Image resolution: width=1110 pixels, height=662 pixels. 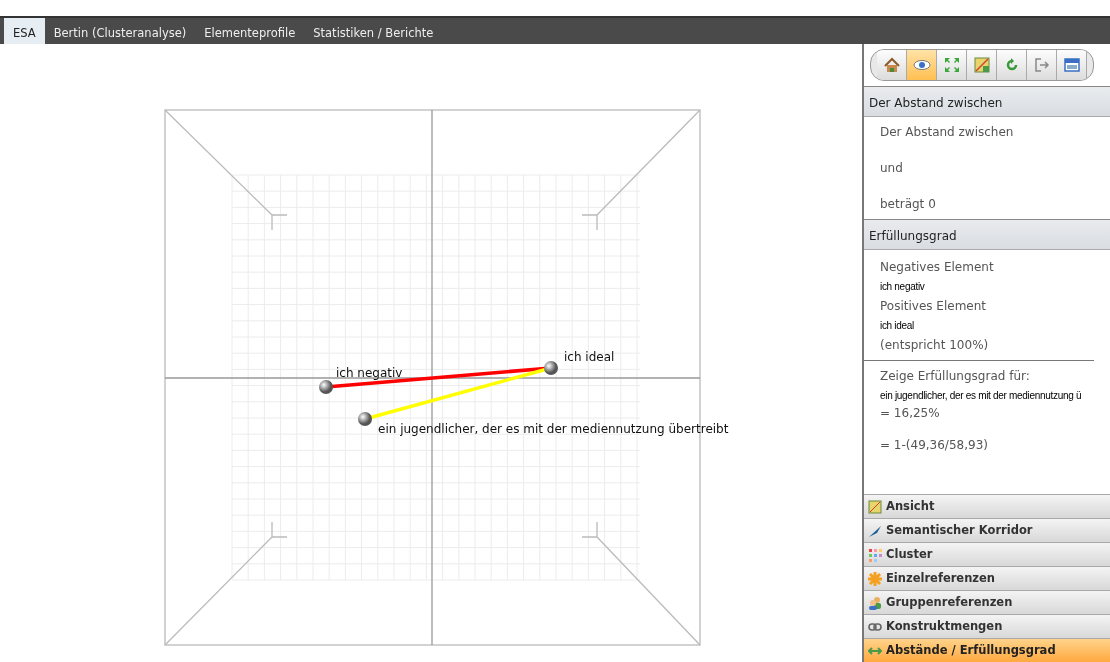 What do you see at coordinates (908, 204) in the screenshot?
I see `info-text: beträgt 0` at bounding box center [908, 204].